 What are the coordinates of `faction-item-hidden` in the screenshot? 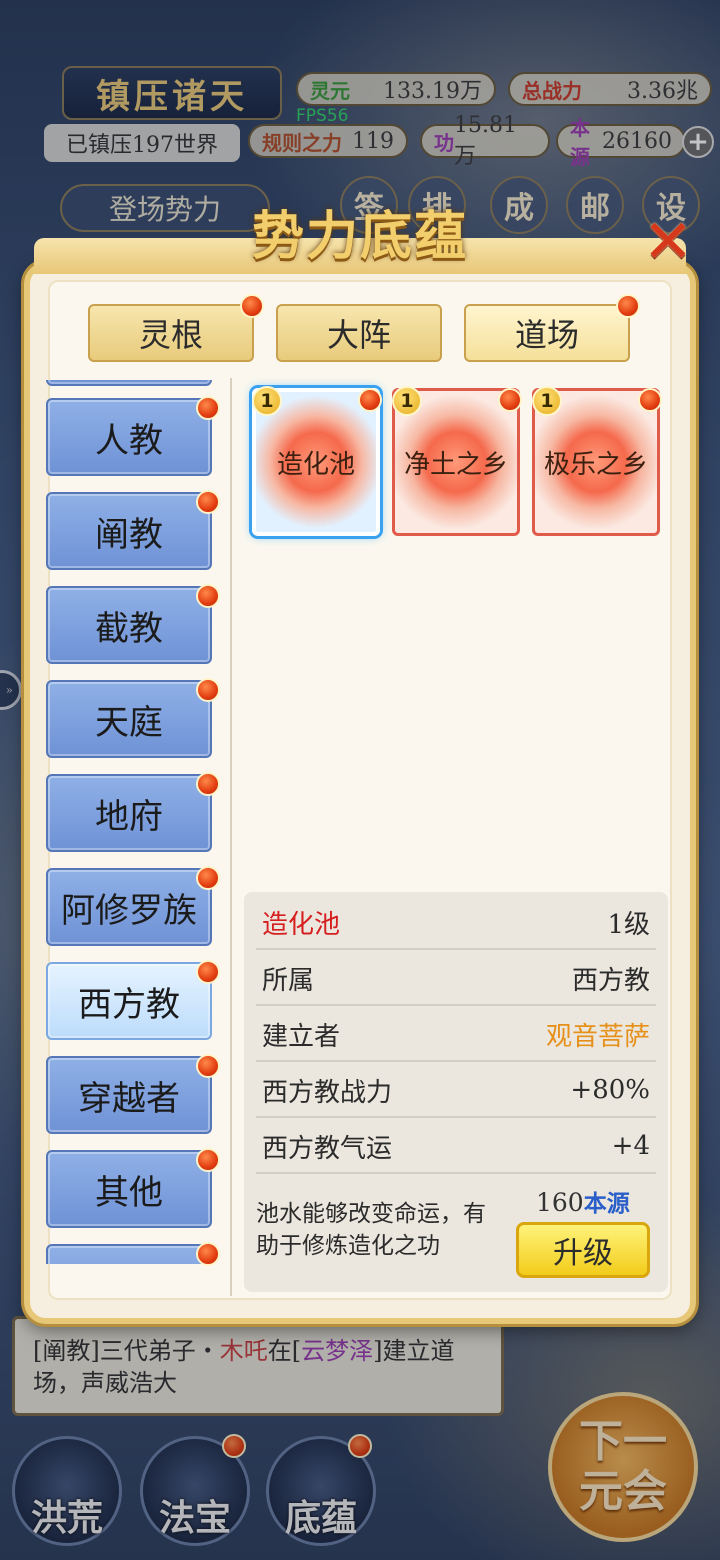 It's located at (129, 383).